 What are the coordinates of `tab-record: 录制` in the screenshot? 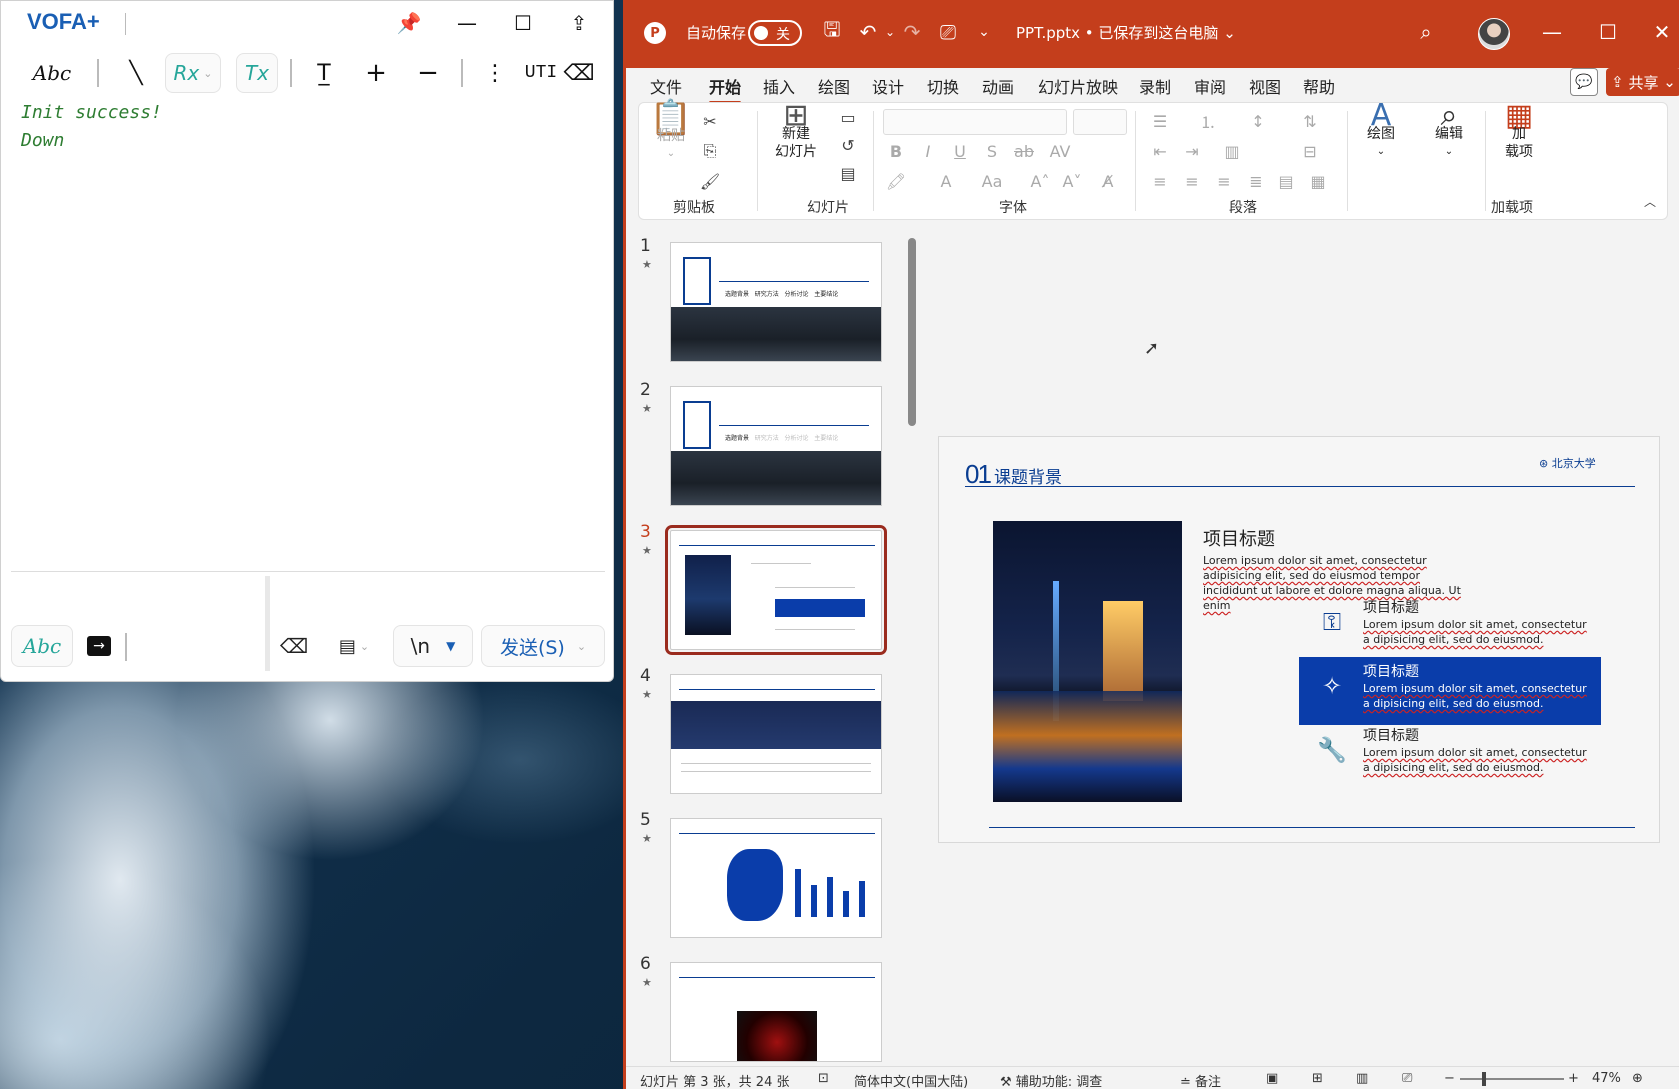 It's located at (1155, 86).